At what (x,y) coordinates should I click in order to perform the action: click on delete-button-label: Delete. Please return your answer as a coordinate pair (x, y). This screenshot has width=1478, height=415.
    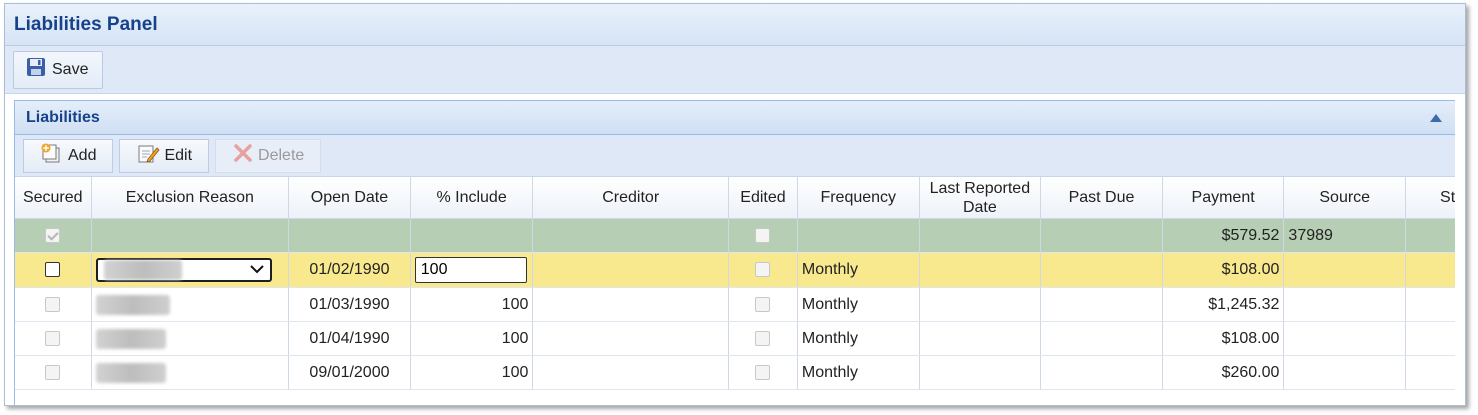
    Looking at the image, I should click on (281, 155).